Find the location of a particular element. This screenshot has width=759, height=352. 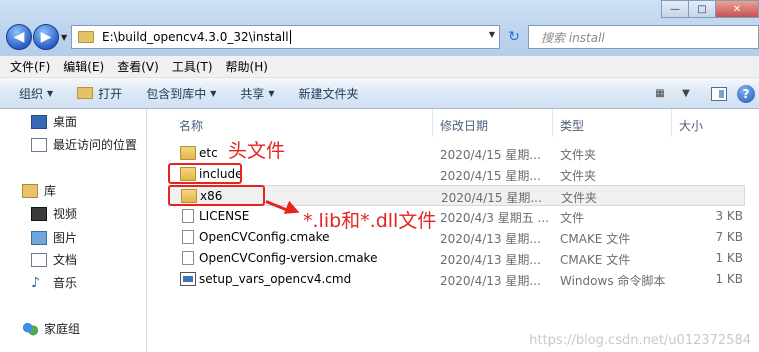

sidebar-item-videos: 视频 is located at coordinates (54, 213).